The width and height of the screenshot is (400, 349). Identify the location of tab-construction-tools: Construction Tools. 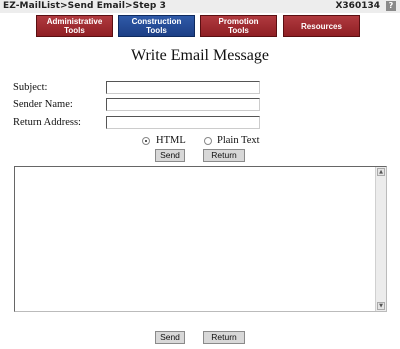
(156, 26).